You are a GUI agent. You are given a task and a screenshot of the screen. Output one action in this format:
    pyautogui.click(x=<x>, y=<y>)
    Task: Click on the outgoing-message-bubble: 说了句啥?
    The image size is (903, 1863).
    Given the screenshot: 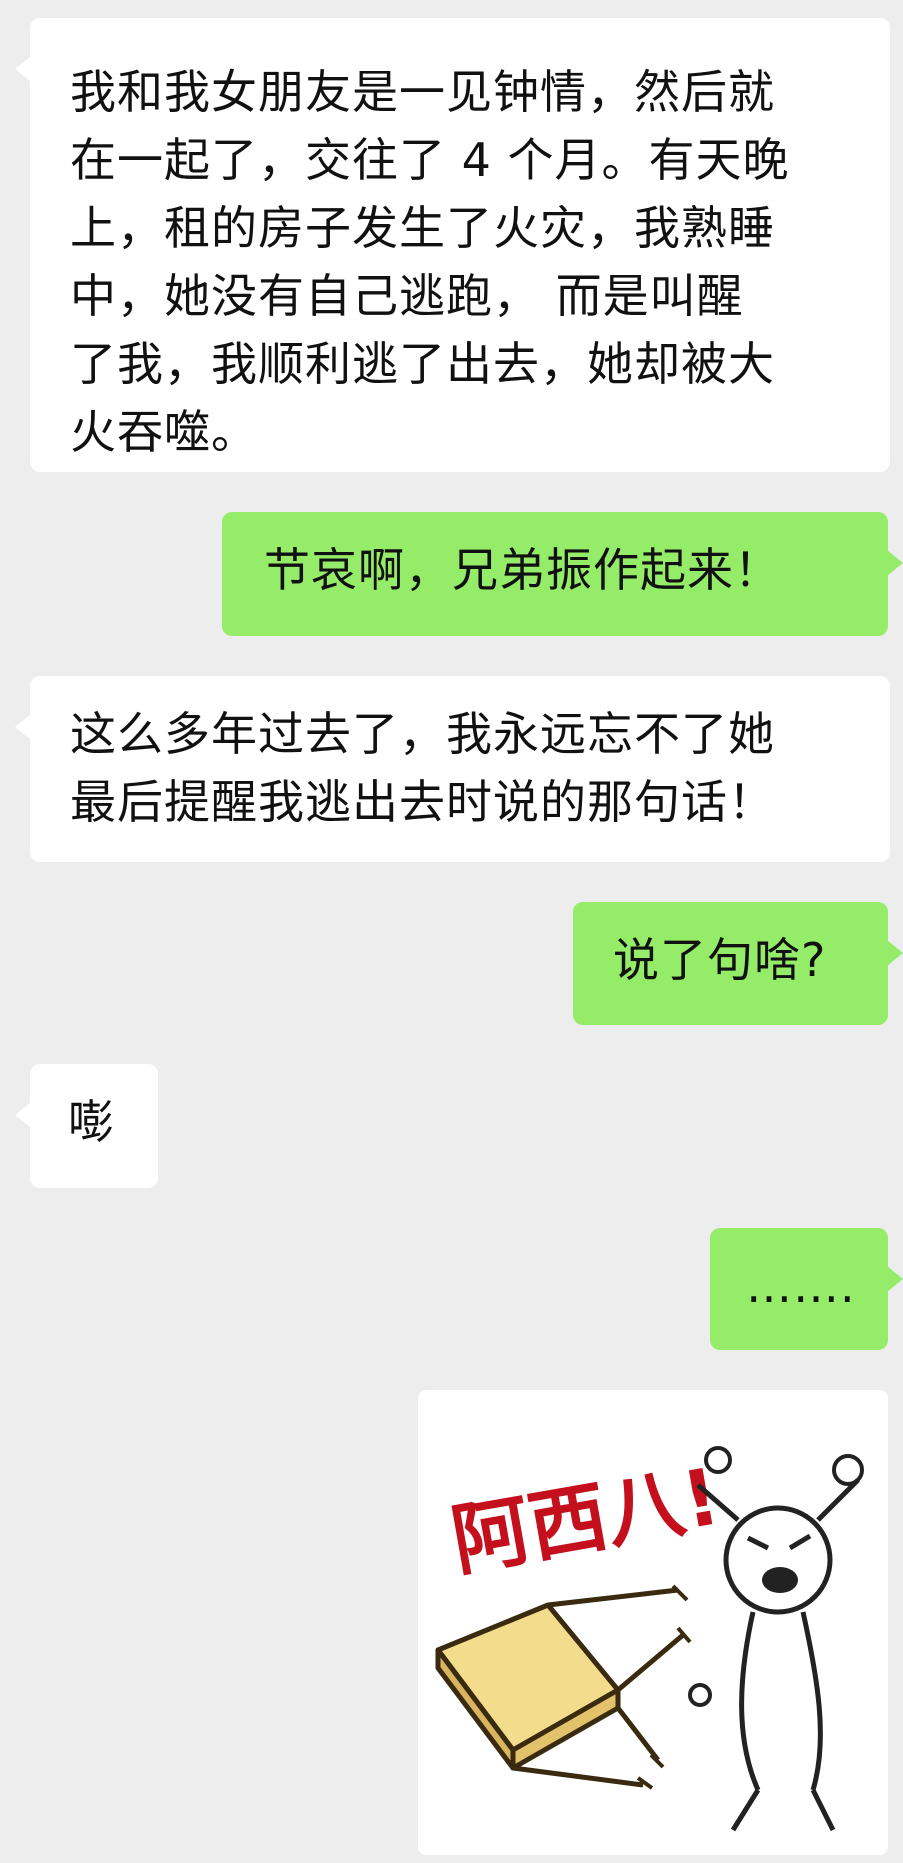 What is the action you would take?
    pyautogui.click(x=738, y=963)
    